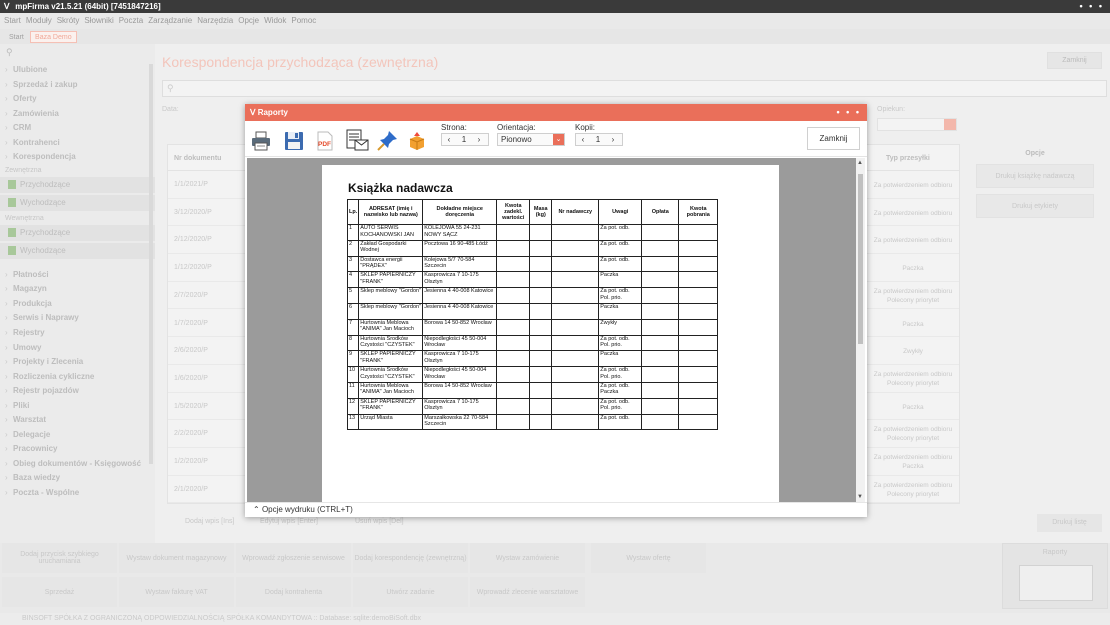 The height and width of the screenshot is (625, 1110). I want to click on report-cell: Hurtownia Środków Czystości "CZYSTEK", so click(391, 343).